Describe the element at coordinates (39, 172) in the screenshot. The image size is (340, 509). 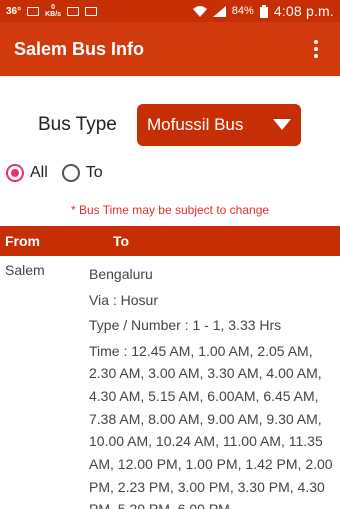
I see `radio-all-label: All` at that location.